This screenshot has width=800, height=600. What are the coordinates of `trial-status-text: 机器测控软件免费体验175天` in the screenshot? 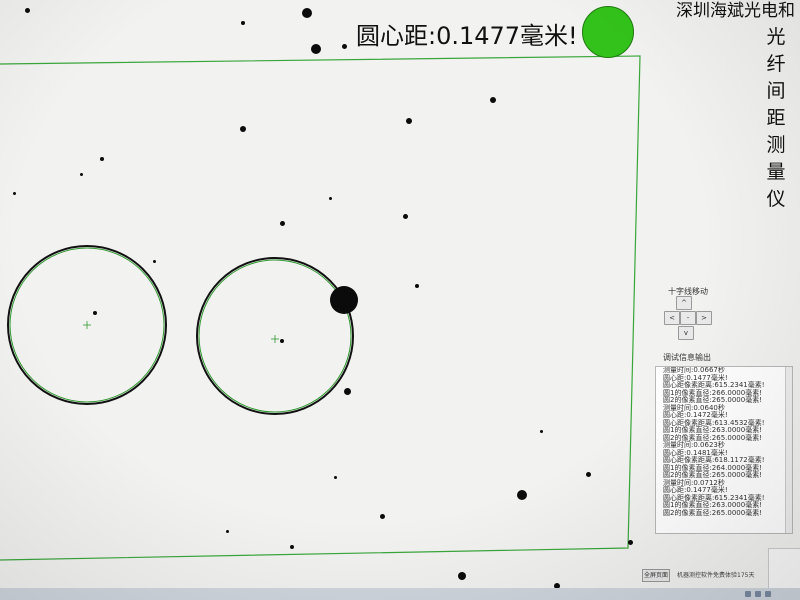 It's located at (716, 575).